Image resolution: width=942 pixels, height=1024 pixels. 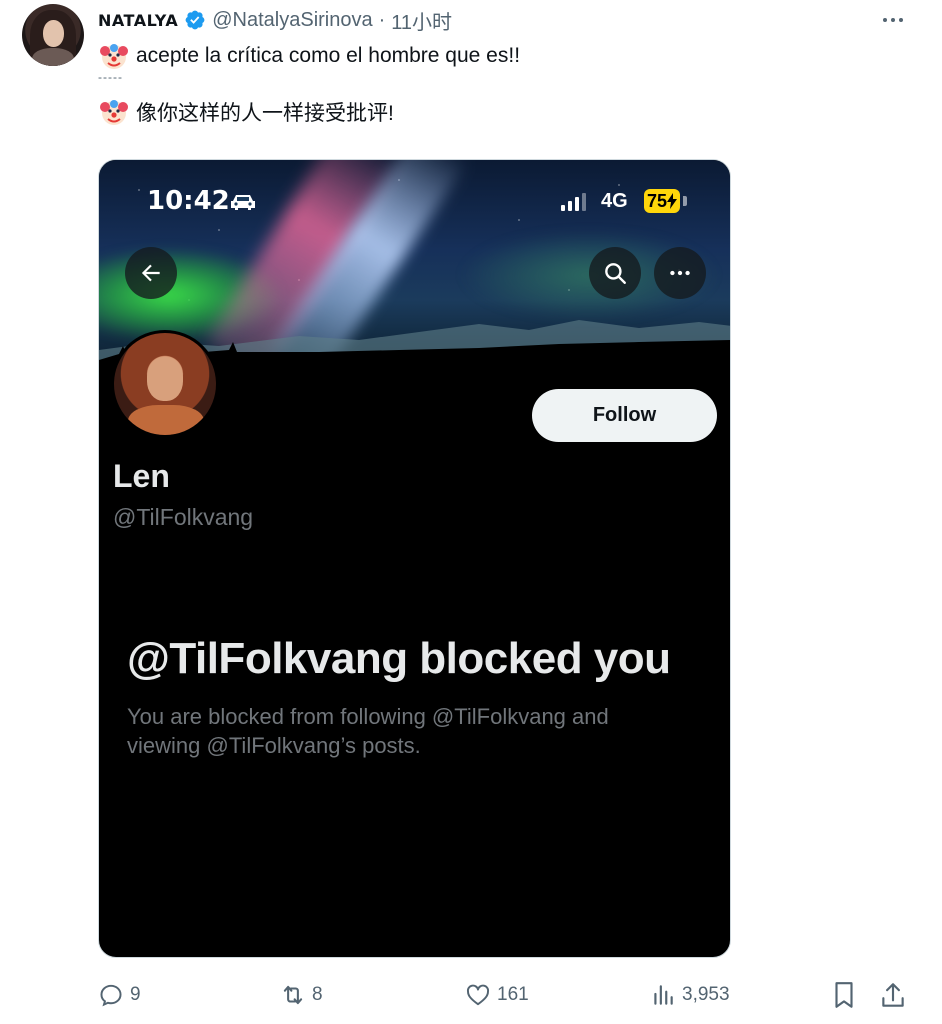 I want to click on views-button: 3,953, so click(x=690, y=995).